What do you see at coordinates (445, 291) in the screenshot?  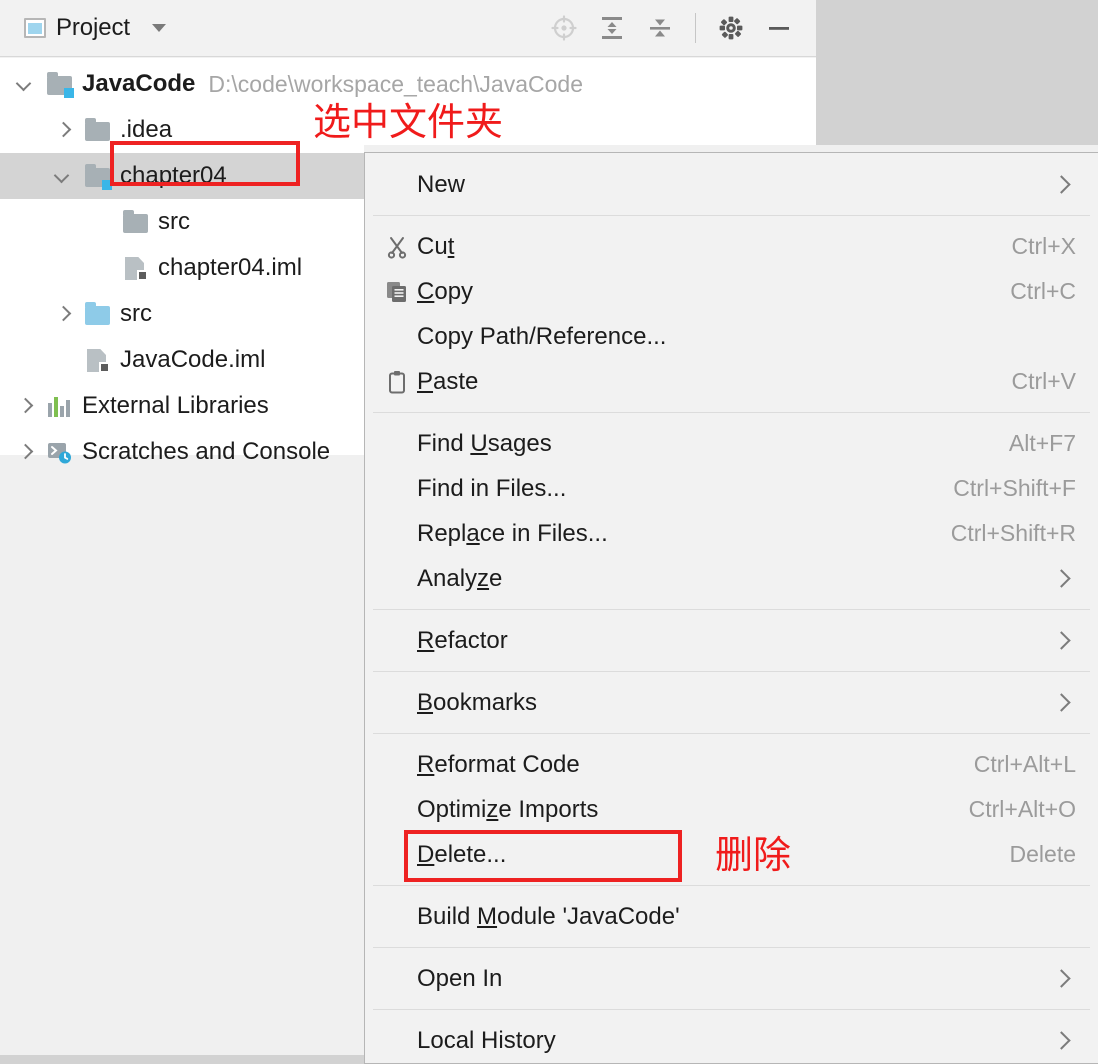 I see `menu-item-label: Copy` at bounding box center [445, 291].